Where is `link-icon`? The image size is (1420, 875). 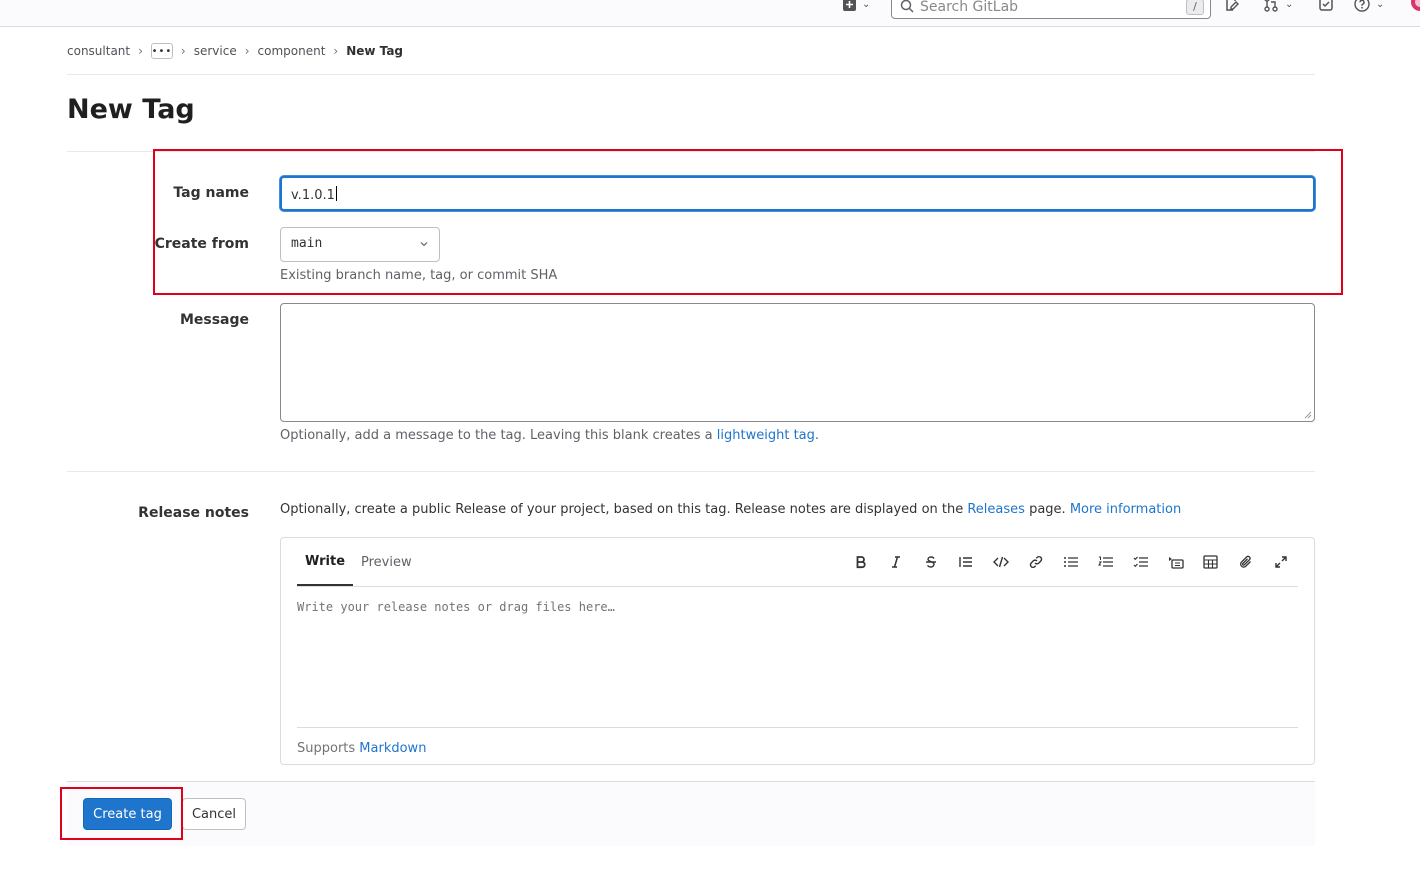 link-icon is located at coordinates (1035, 562).